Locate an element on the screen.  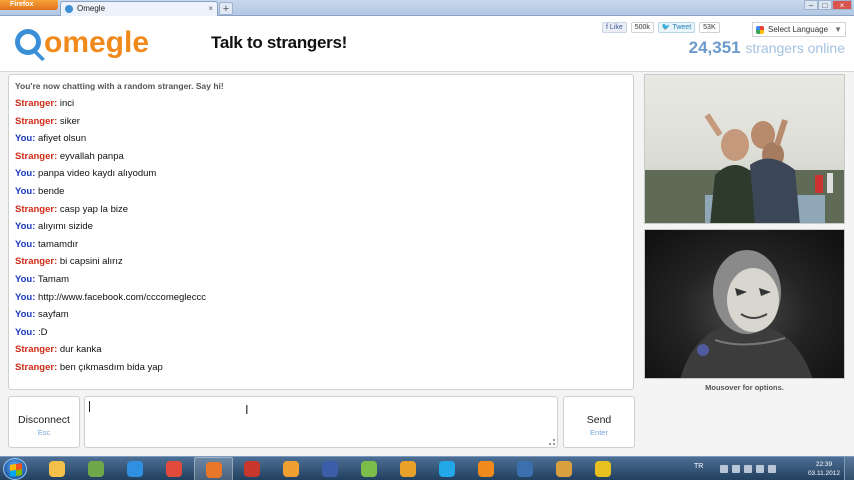
message-text: :D is located at coordinates (43, 332).